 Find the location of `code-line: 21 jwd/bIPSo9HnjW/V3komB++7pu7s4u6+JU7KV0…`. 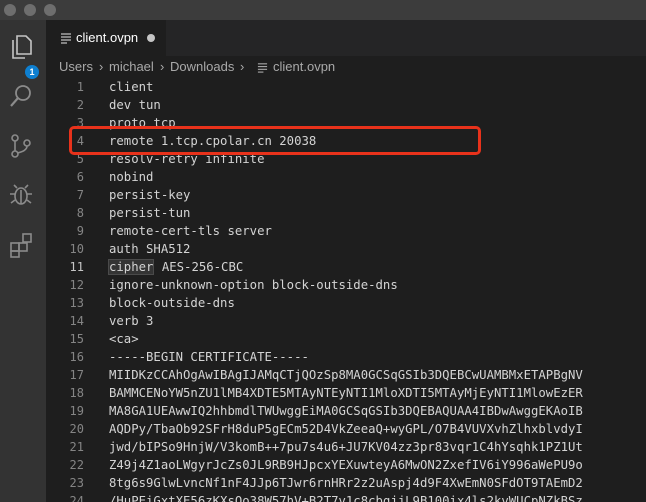

code-line: 21 jwd/bIPSo9HnjW/V3komB++7pu7s4u6+JU7KV0… is located at coordinates (346, 447).